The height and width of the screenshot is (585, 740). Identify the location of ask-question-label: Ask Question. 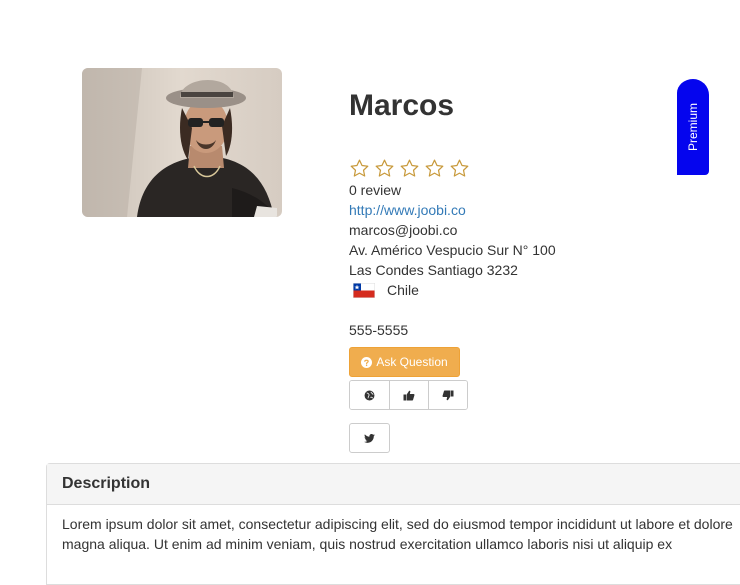
(412, 362).